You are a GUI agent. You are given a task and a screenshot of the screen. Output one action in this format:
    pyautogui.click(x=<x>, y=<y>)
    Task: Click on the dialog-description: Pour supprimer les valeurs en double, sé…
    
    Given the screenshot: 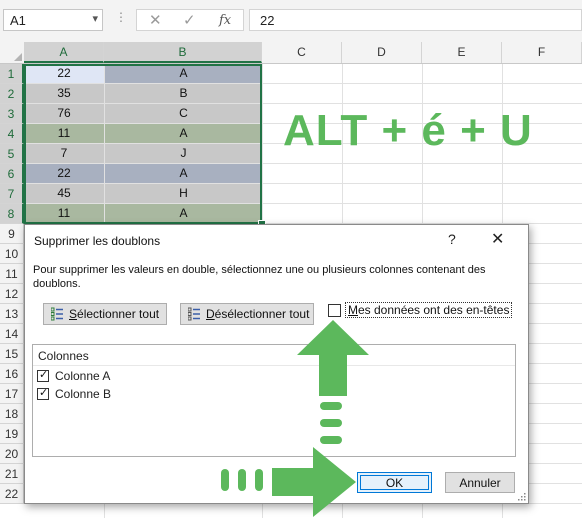 What is the action you would take?
    pyautogui.click(x=259, y=277)
    